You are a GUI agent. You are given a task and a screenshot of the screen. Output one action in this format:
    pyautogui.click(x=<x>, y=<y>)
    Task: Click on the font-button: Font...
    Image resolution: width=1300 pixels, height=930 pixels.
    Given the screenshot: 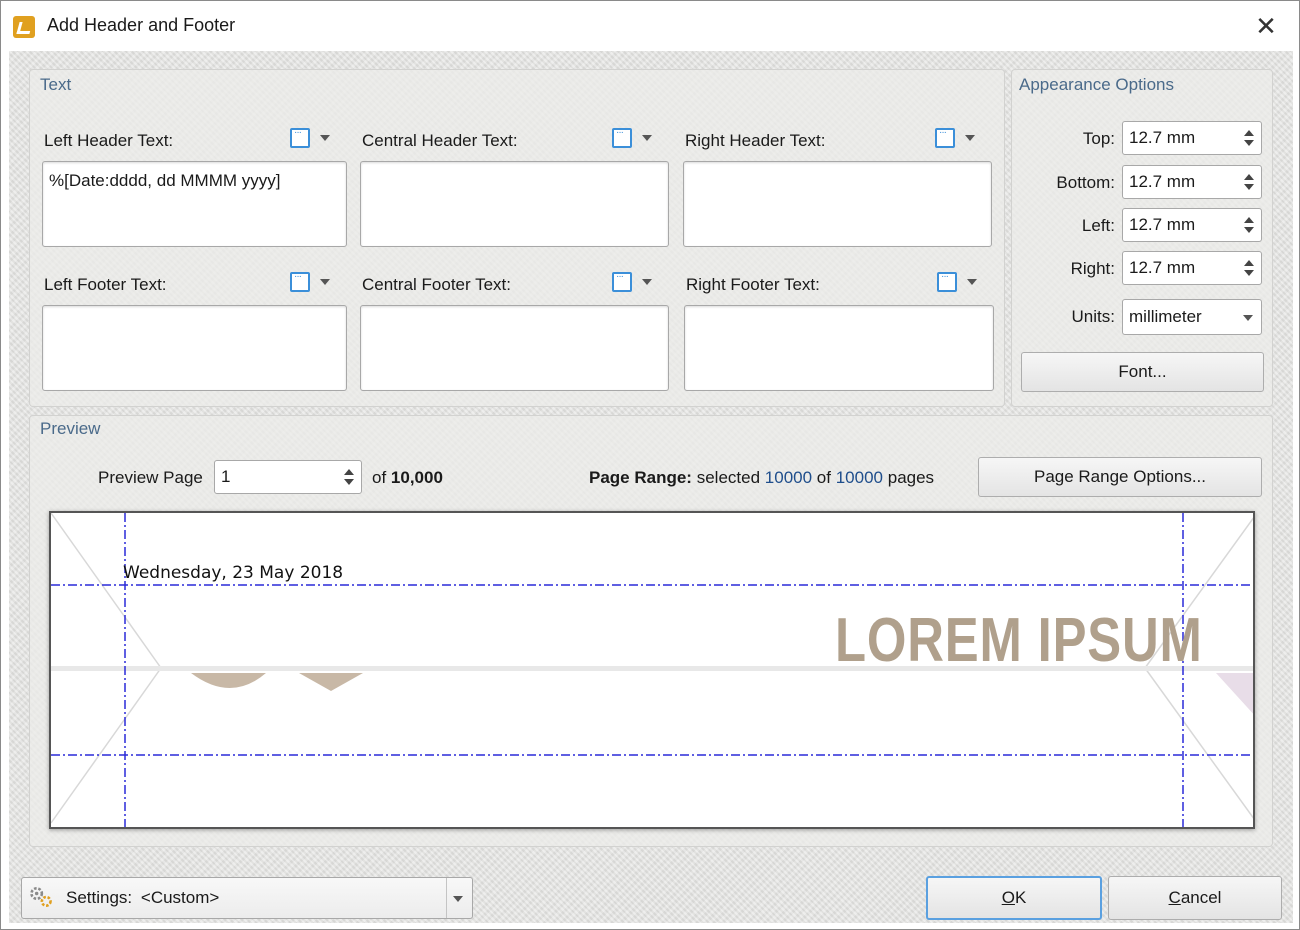 What is the action you would take?
    pyautogui.click(x=1142, y=372)
    